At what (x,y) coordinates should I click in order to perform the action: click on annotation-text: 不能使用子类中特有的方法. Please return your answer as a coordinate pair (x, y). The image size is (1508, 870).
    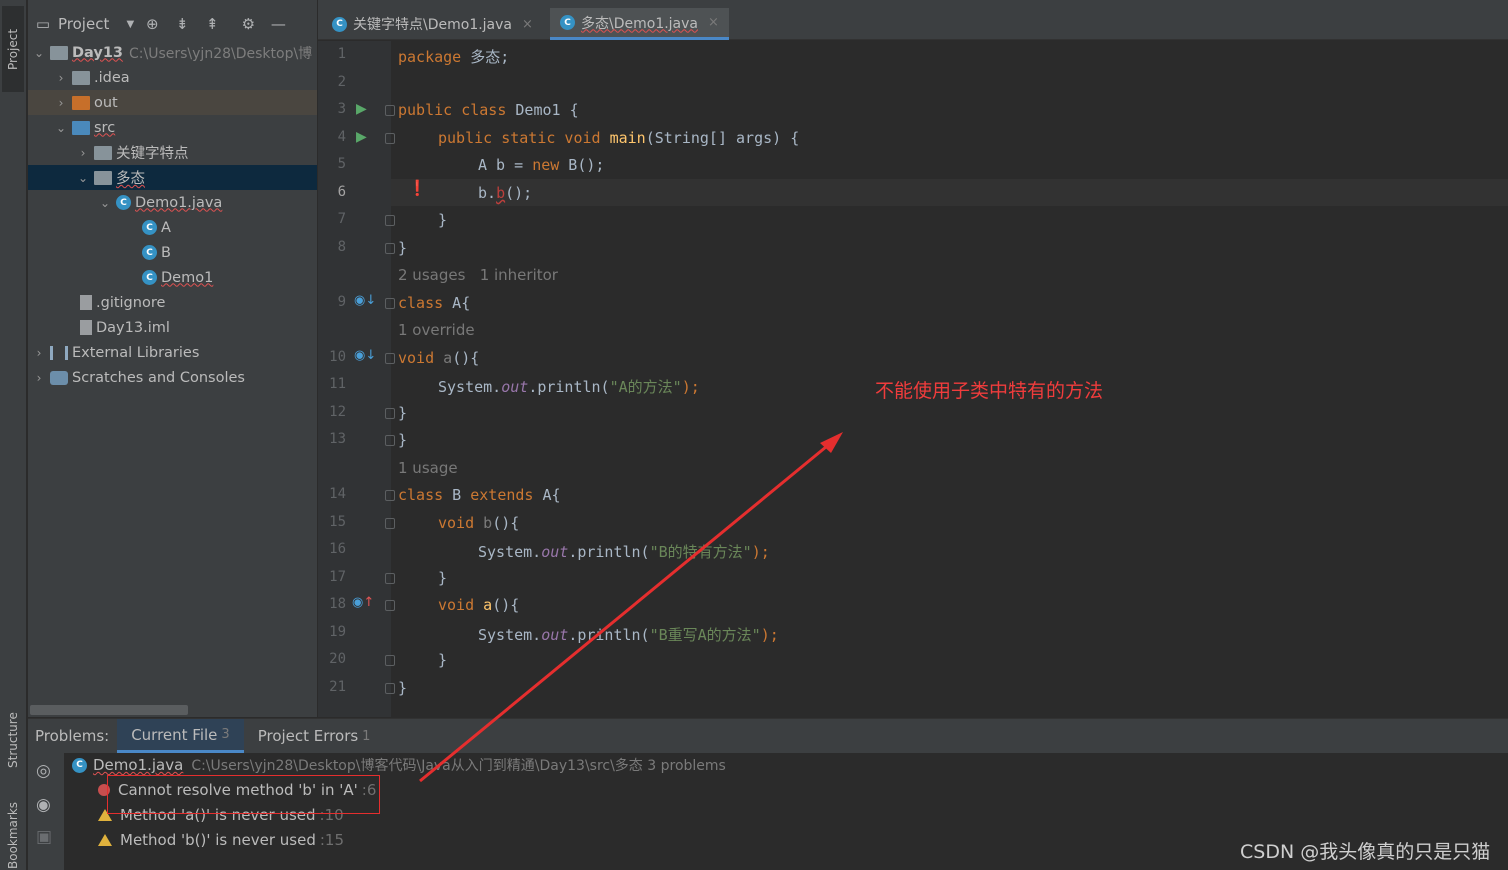
    Looking at the image, I should click on (989, 391).